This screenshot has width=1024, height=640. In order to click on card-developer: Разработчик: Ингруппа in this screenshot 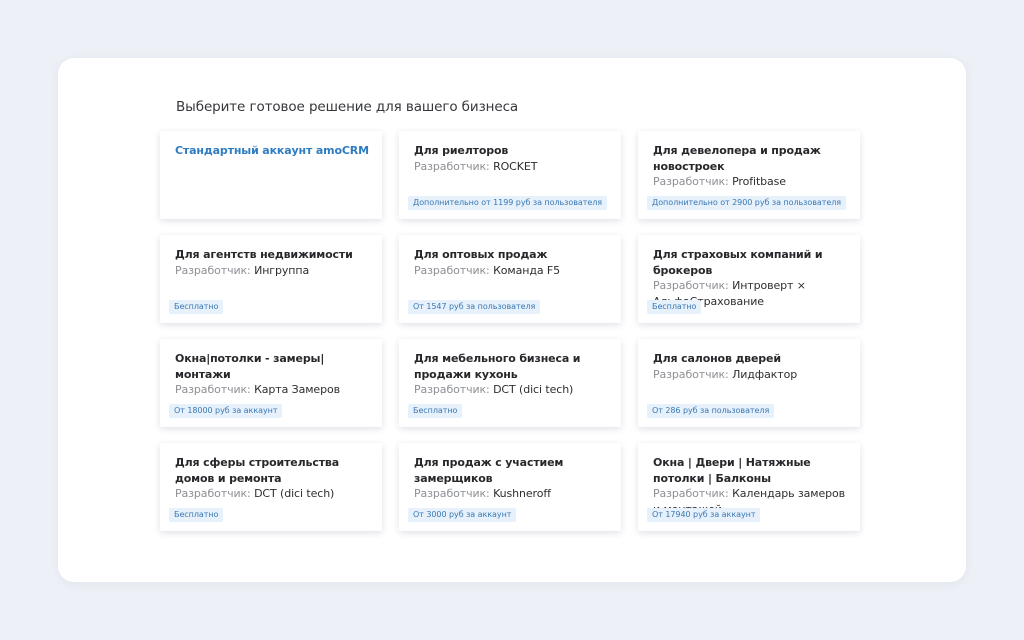, I will do `click(273, 271)`.